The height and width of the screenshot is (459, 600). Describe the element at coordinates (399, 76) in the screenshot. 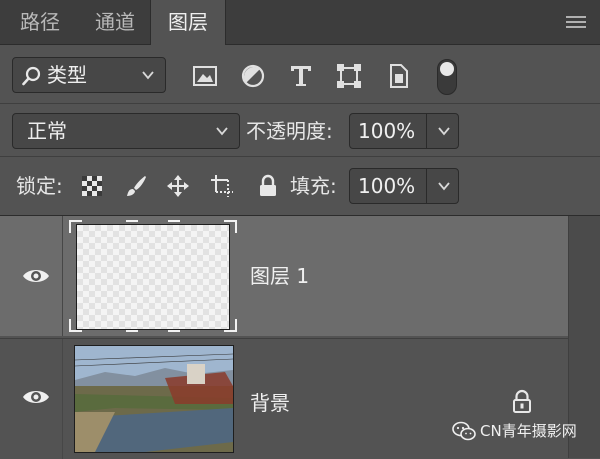

I see `smart-object-filter-icon` at that location.